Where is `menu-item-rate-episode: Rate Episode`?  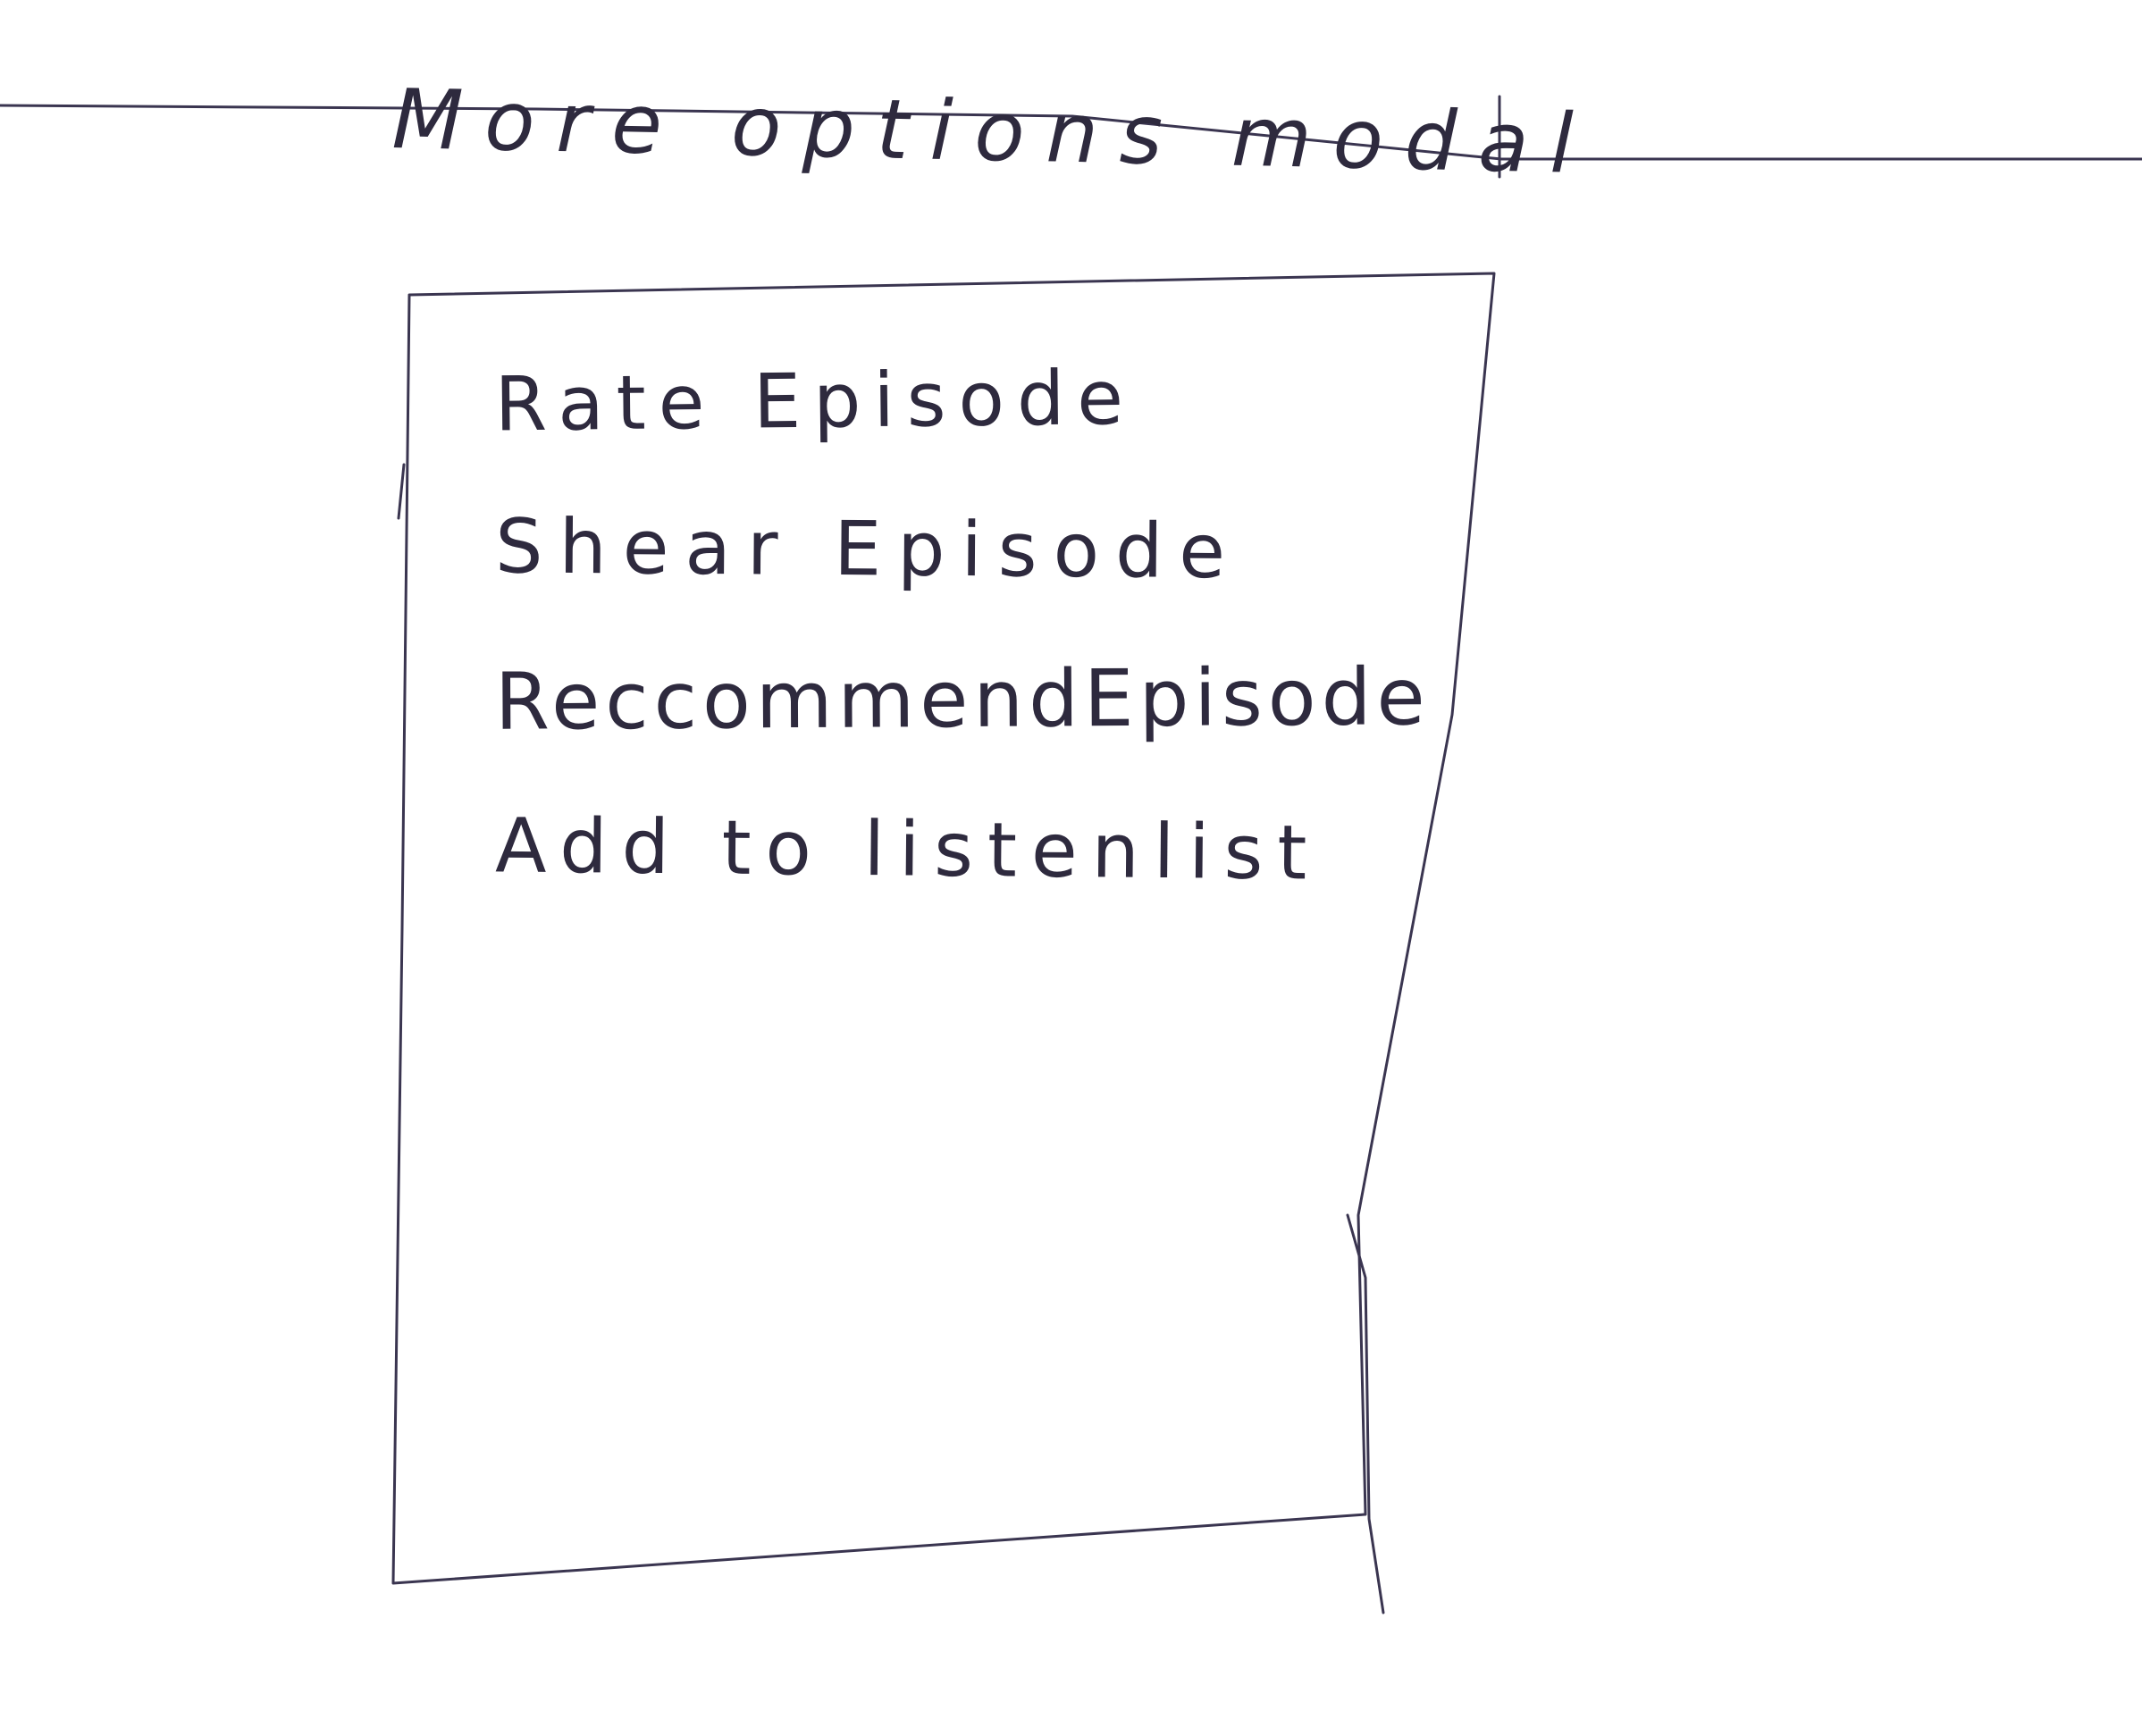
menu-item-rate-episode: Rate Episode is located at coordinates (962, 426).